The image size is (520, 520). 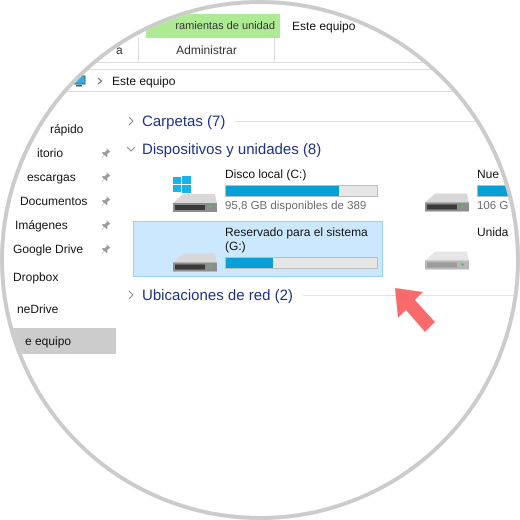 What do you see at coordinates (195, 193) in the screenshot?
I see `system-drive-icon` at bounding box center [195, 193].